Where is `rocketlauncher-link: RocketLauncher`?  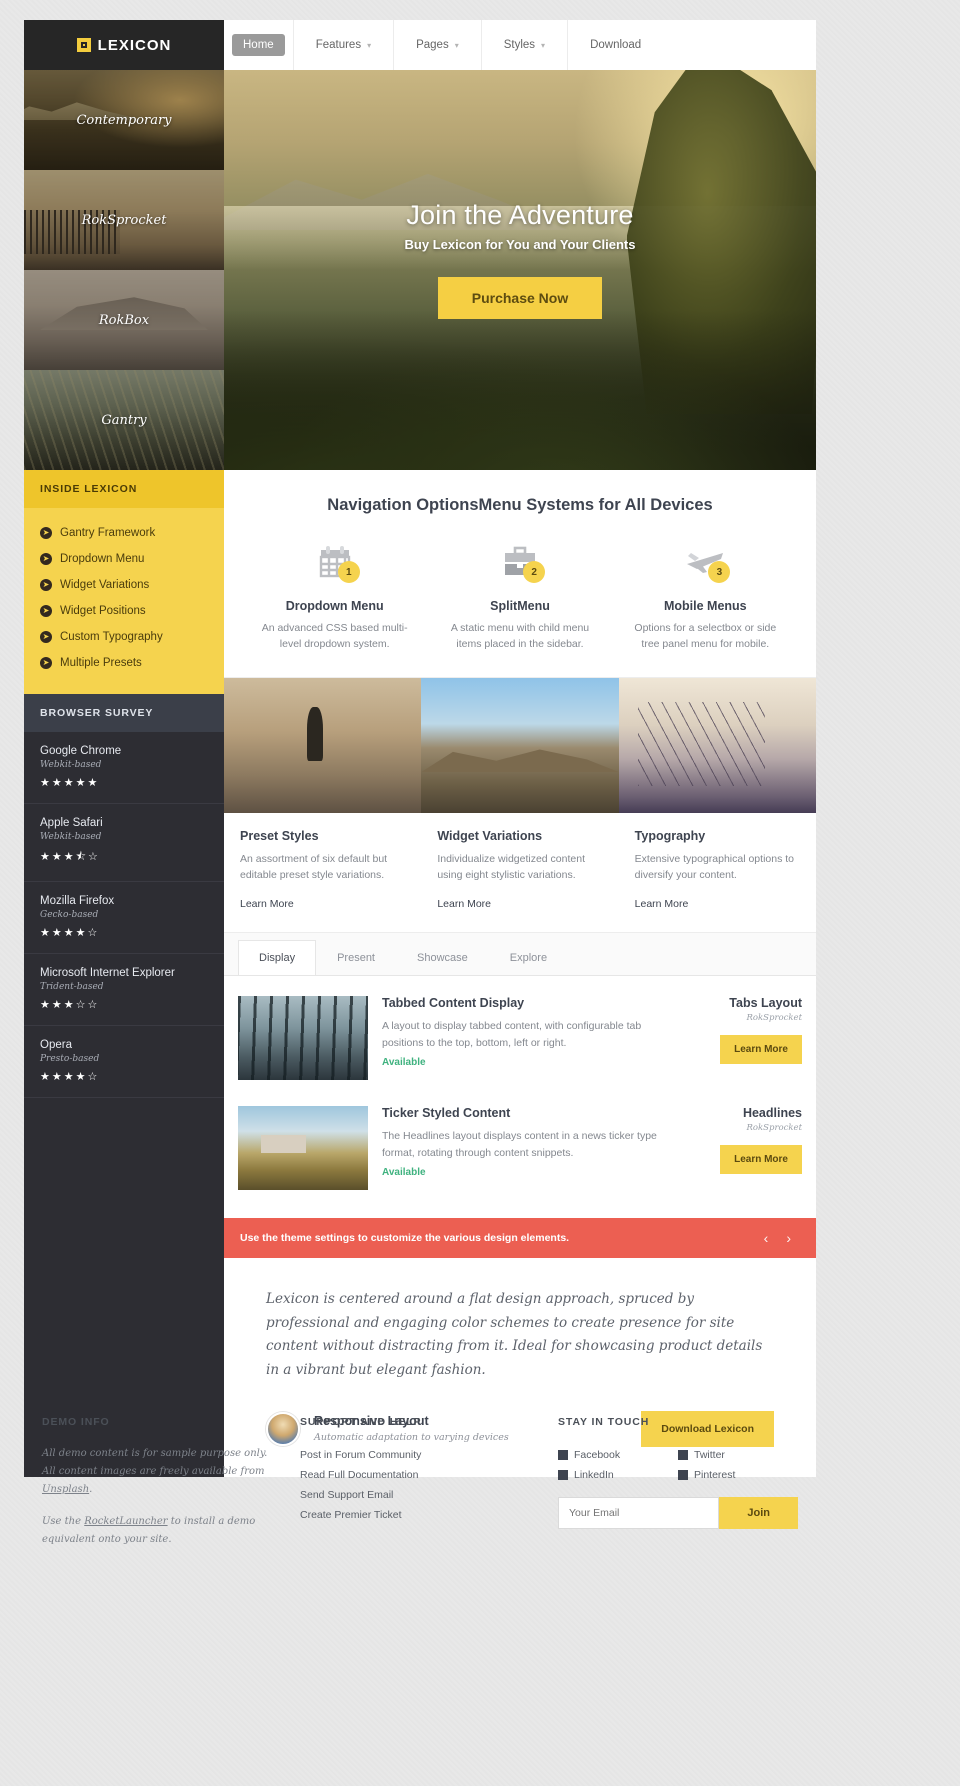 rocketlauncher-link: RocketLauncher is located at coordinates (125, 1521).